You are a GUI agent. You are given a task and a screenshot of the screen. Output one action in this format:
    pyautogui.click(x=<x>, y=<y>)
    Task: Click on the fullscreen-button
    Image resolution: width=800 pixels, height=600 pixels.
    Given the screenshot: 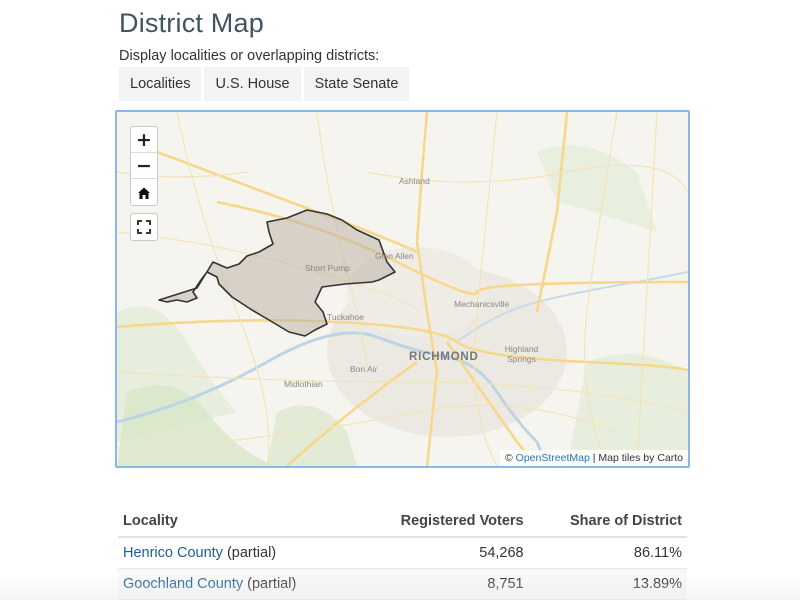 What is the action you would take?
    pyautogui.click(x=144, y=227)
    